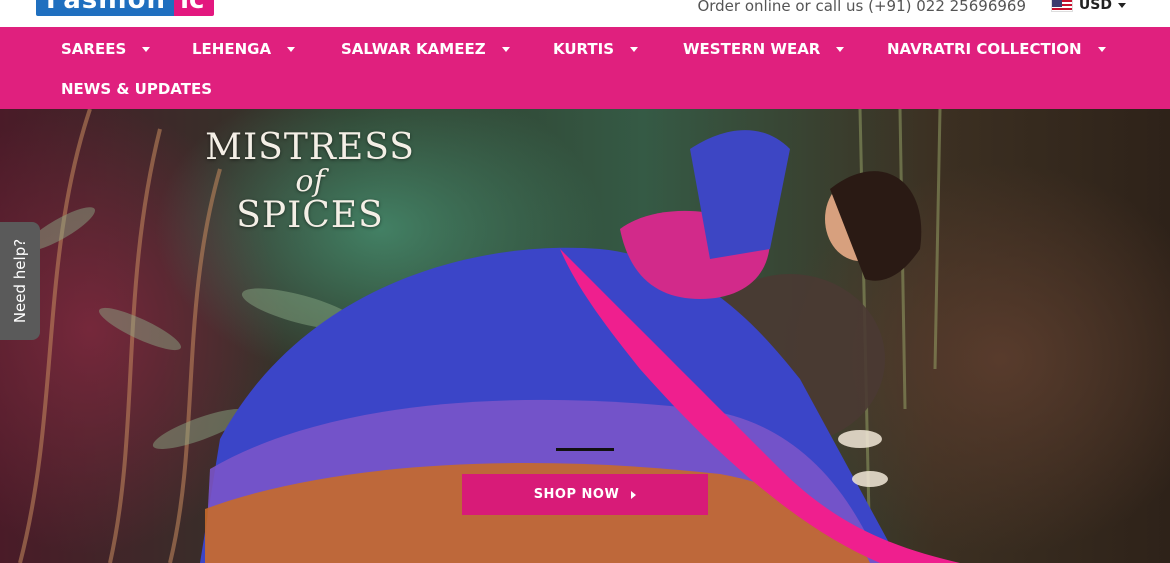 The width and height of the screenshot is (1170, 563). I want to click on nav-item-western-wear: WESTERN WEAR, so click(764, 49).